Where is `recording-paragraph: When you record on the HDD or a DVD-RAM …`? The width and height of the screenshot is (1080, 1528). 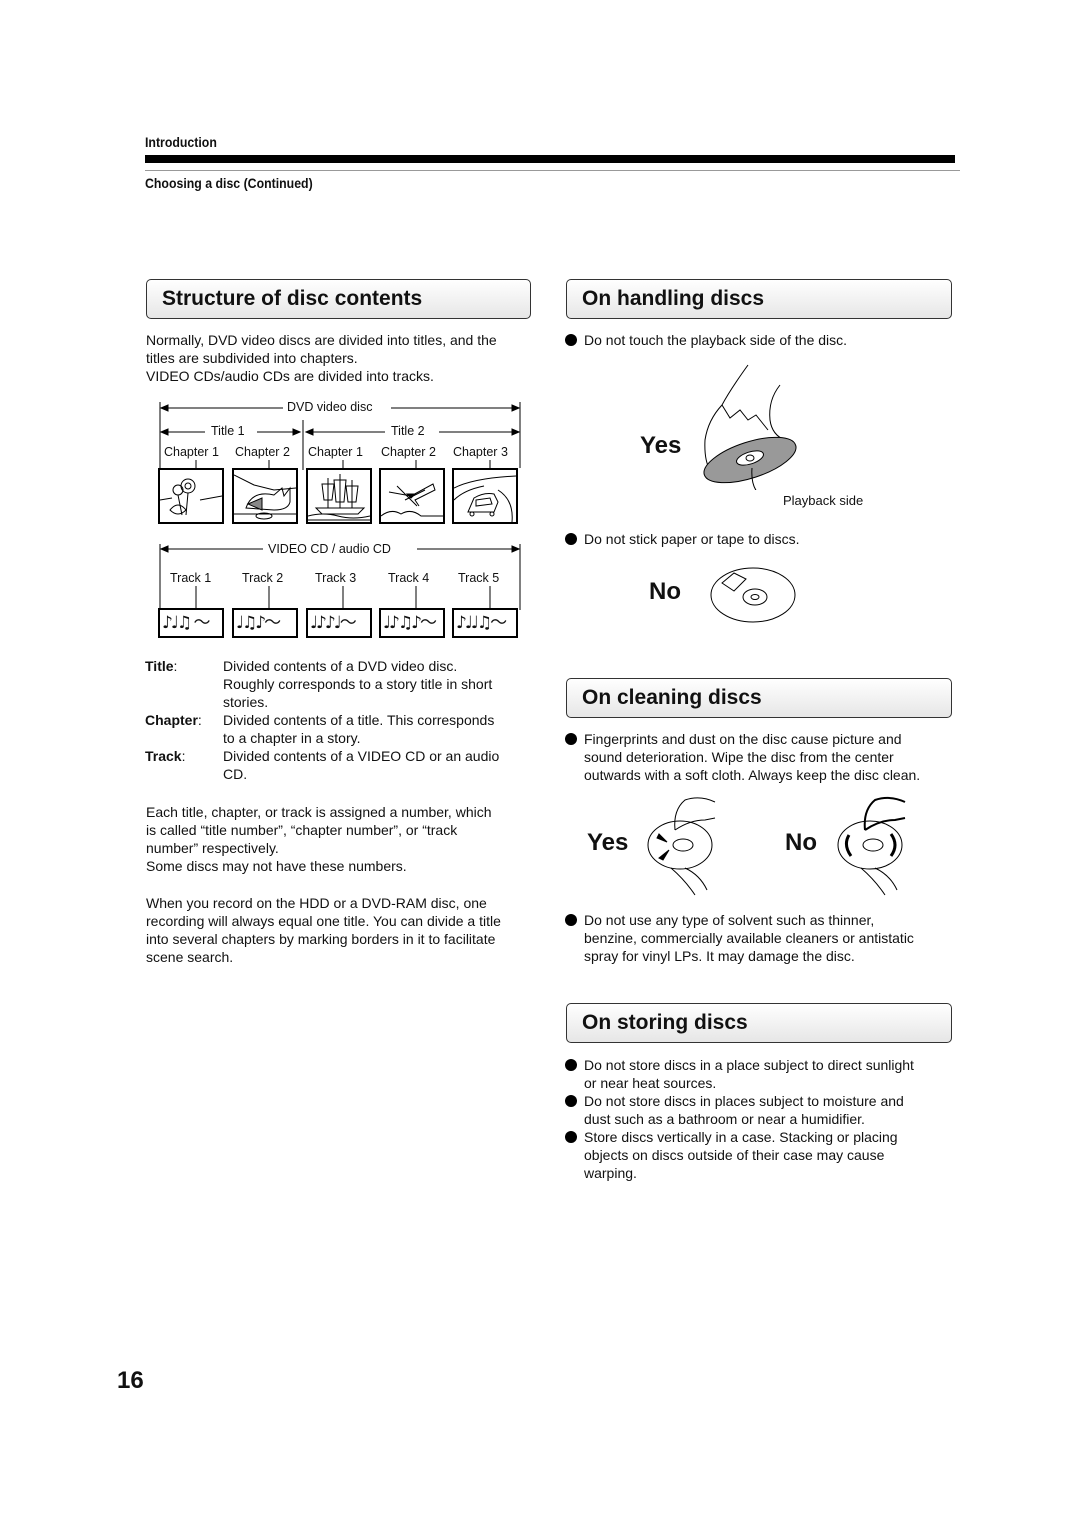 recording-paragraph: When you record on the HDD or a DVD-RAM … is located at coordinates (323, 930).